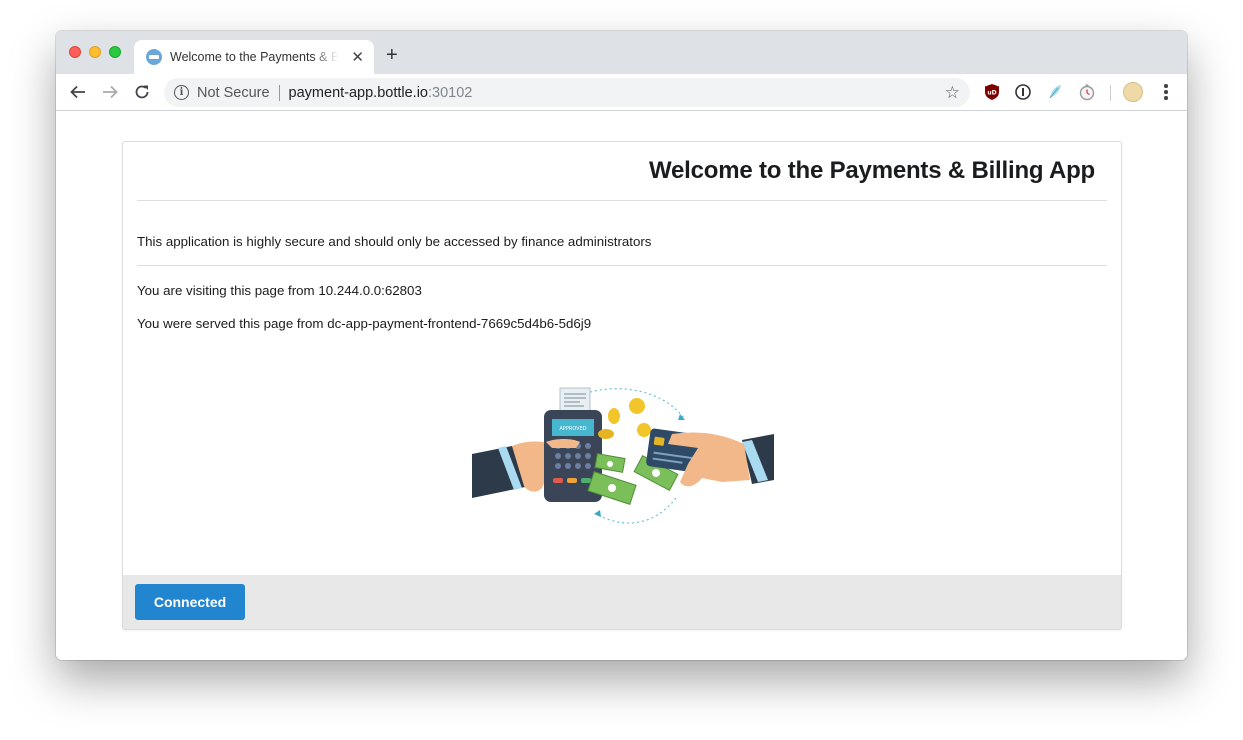 Image resolution: width=1243 pixels, height=740 pixels. Describe the element at coordinates (1133, 92) in the screenshot. I see `profile-avatar` at that location.